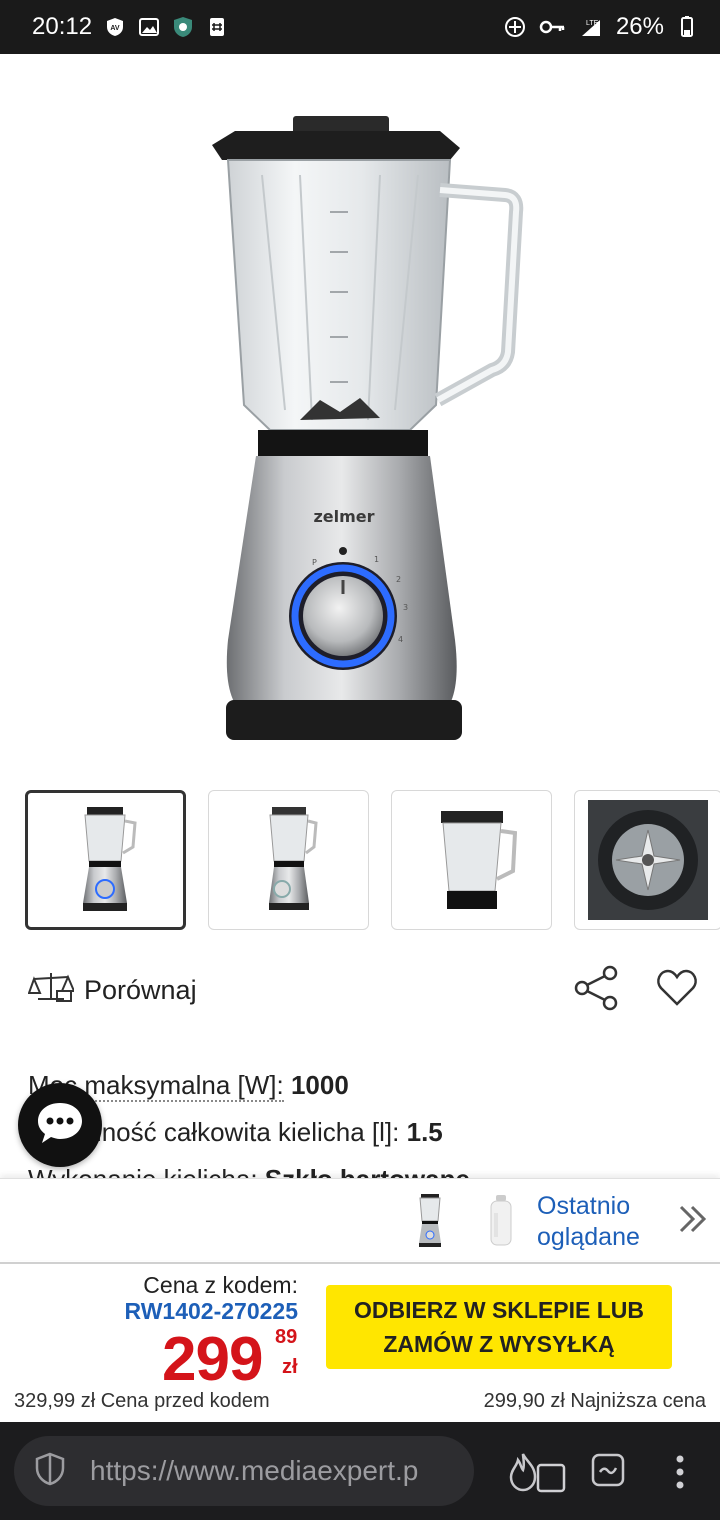  I want to click on thumbnail-blender-blades, so click(647, 860).